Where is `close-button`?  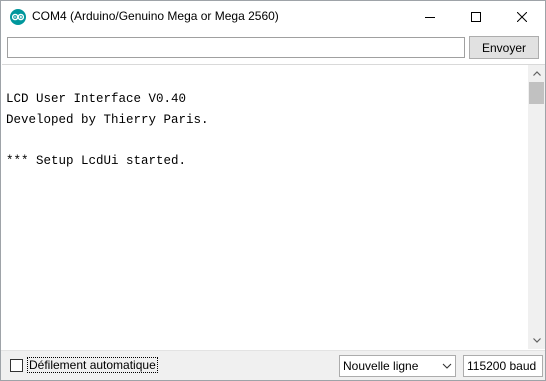 close-button is located at coordinates (522, 16).